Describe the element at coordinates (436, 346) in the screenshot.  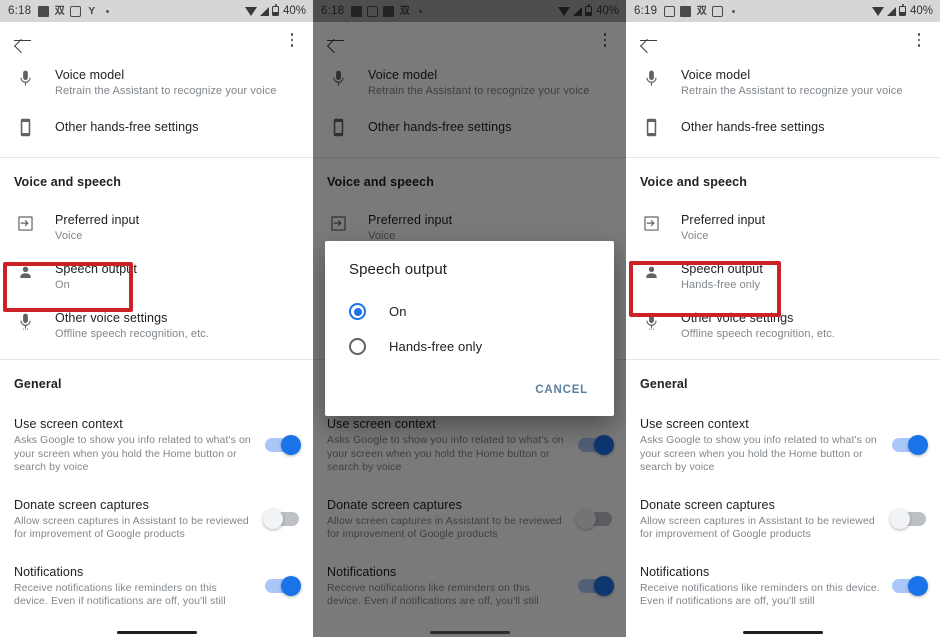
I see `radio-option-label: Hands-free only` at that location.